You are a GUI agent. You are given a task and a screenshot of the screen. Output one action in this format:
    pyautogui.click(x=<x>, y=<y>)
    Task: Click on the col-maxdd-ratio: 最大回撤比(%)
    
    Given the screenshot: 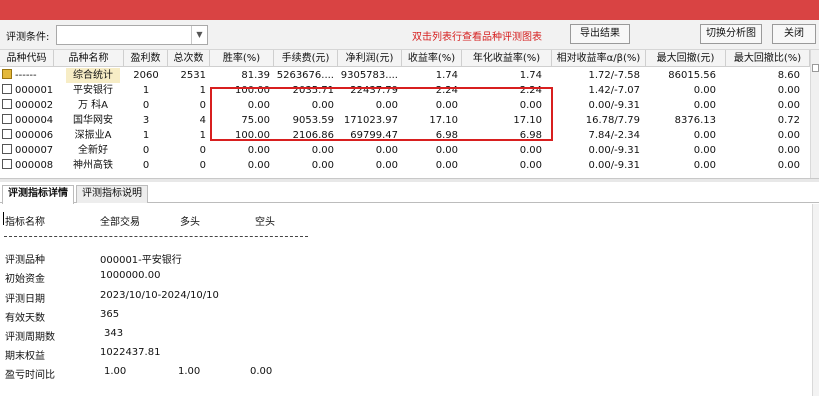 What is the action you would take?
    pyautogui.click(x=768, y=58)
    